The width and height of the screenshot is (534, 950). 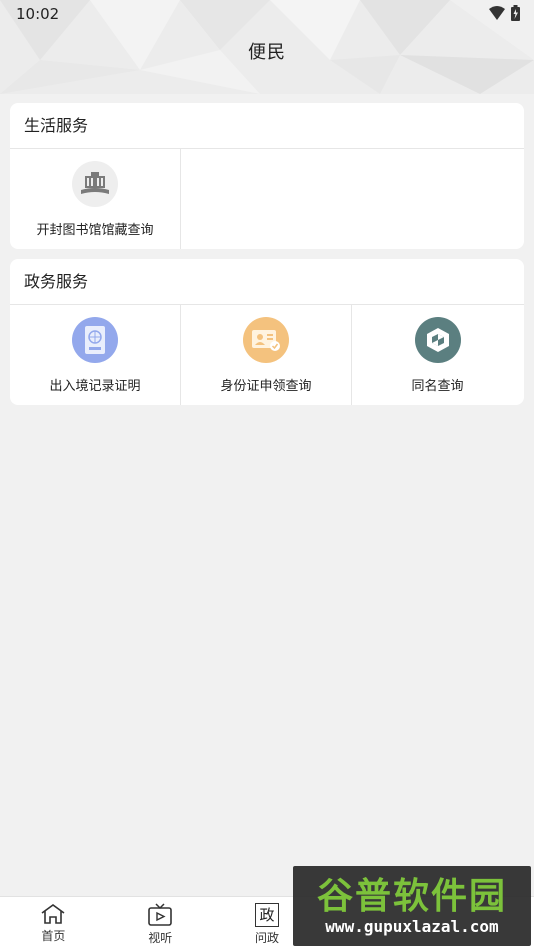 What do you see at coordinates (352, 199) in the screenshot?
I see `empty-cell` at bounding box center [352, 199].